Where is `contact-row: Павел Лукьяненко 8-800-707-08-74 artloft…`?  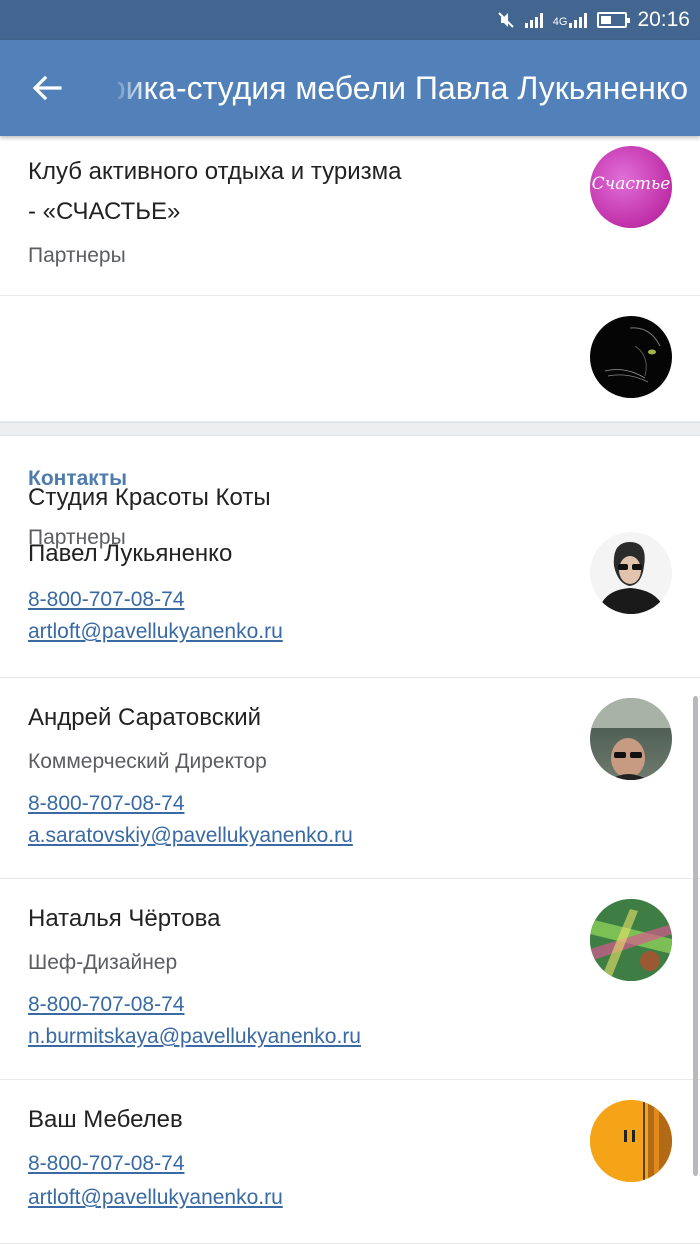
contact-row: Павел Лукьяненко 8-800-707-08-74 artloft… is located at coordinates (350, 596).